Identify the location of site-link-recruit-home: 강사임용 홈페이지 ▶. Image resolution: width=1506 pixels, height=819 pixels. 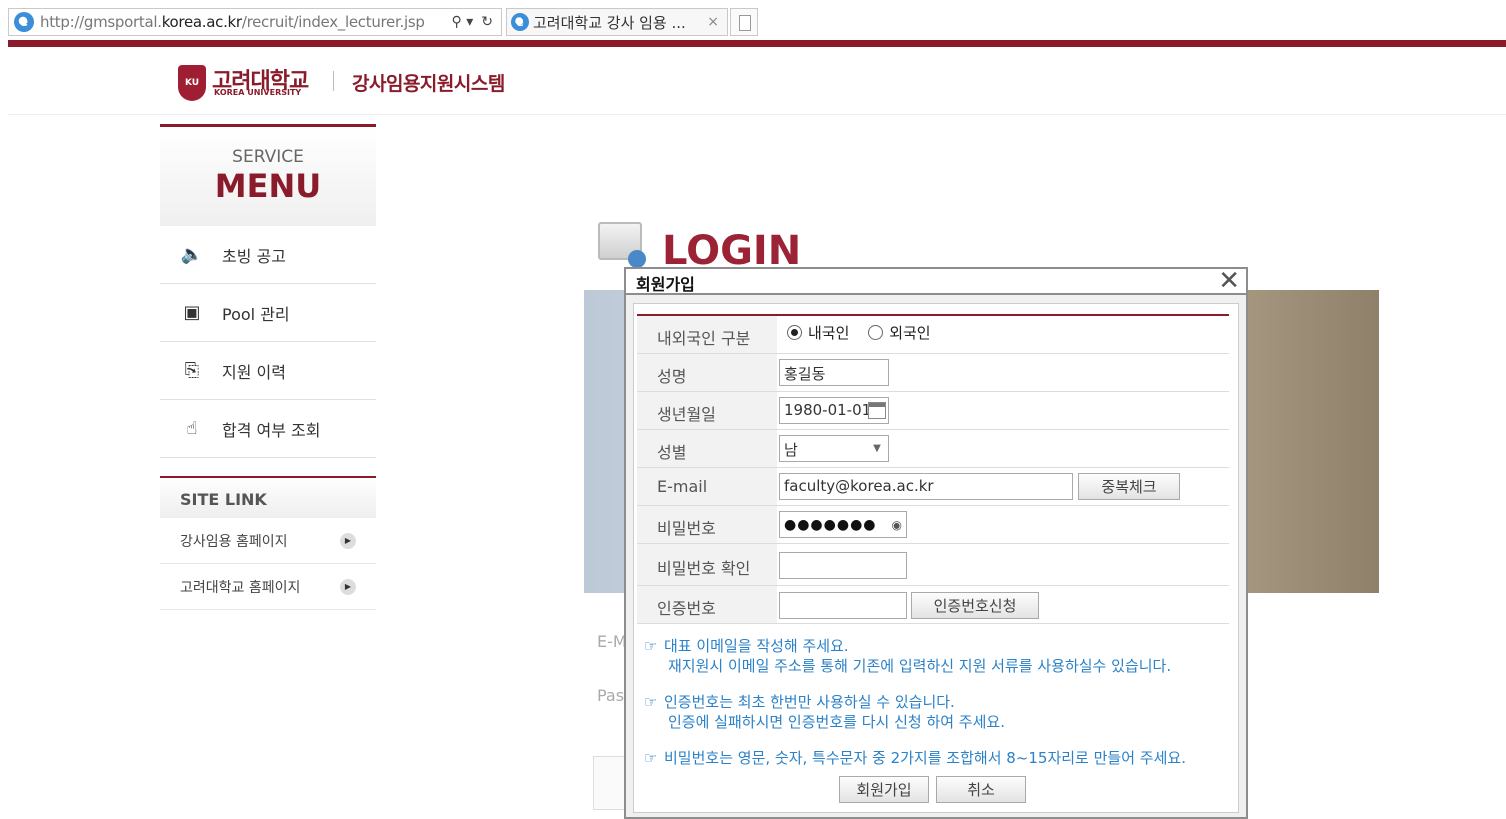
(268, 541).